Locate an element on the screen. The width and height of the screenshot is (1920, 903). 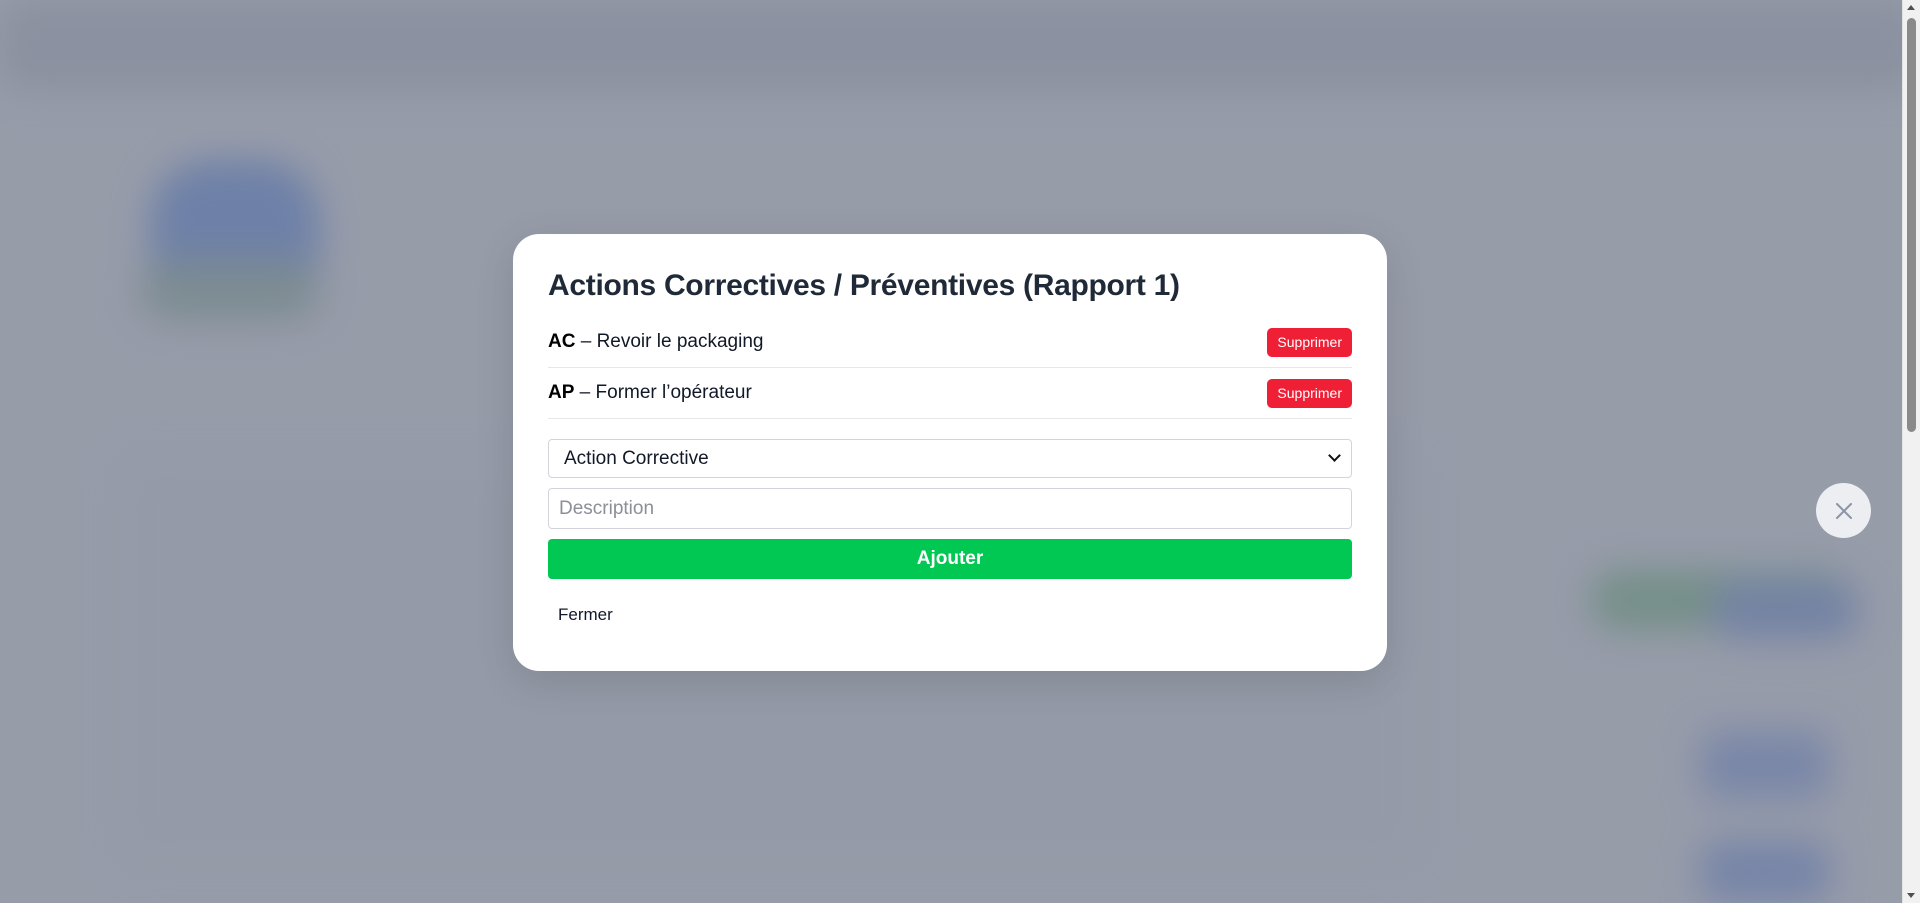
description-input is located at coordinates (950, 508).